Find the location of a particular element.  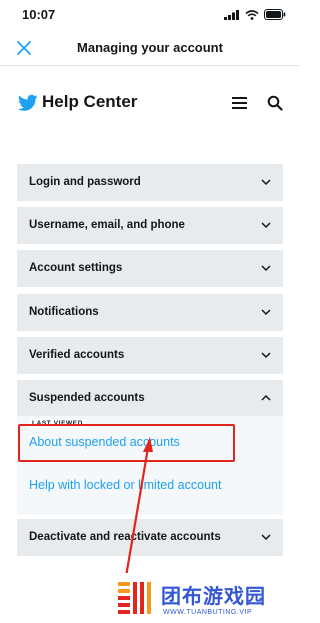

watermark: 团布游戏园 WWW.TUANBUTING.VIP is located at coordinates (207, 598).